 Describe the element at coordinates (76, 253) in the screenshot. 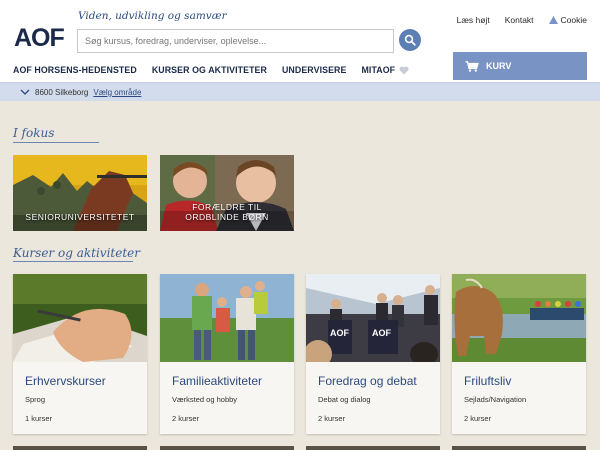

I see `courses-section-title: Kurser og aktiviteter` at that location.